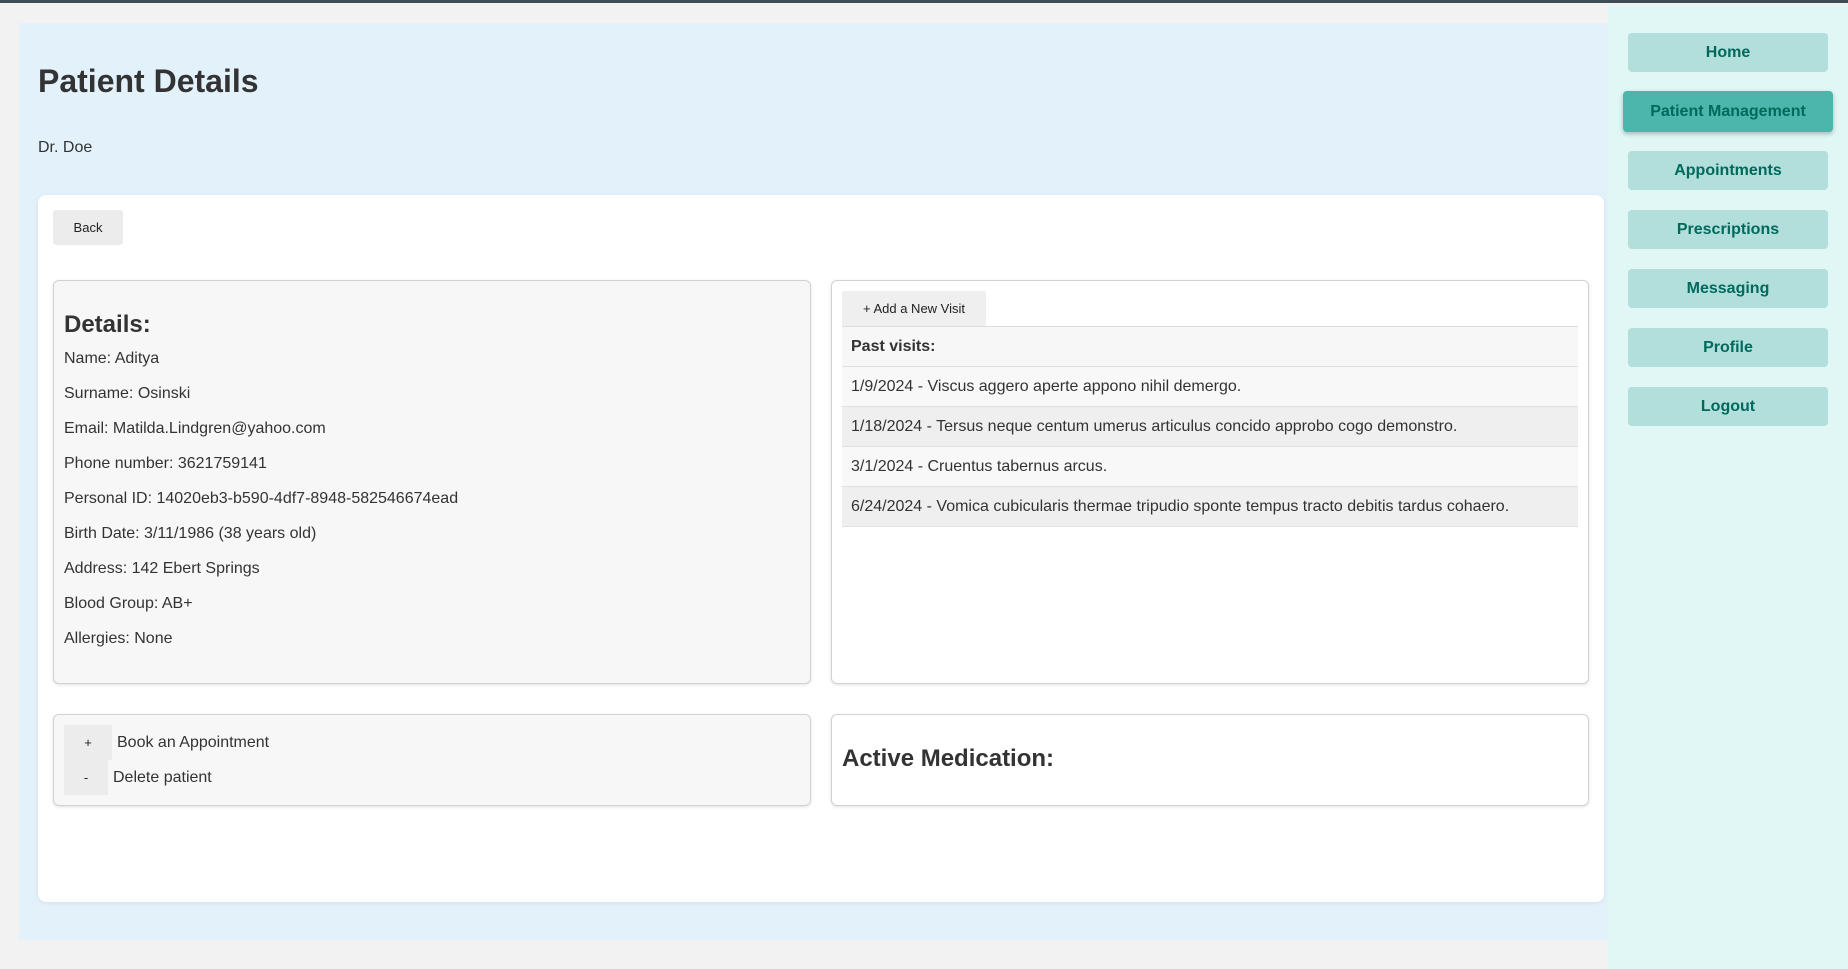  I want to click on detail-surname: Surname: Osinski, so click(127, 393).